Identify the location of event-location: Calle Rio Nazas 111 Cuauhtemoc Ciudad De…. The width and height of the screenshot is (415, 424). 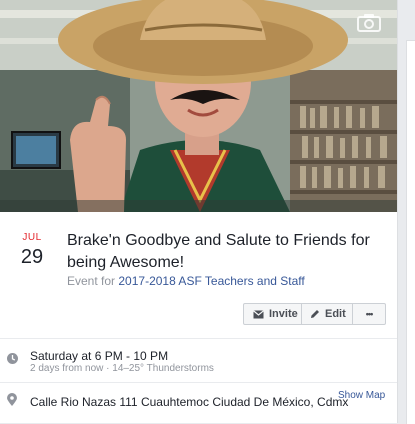
(189, 402).